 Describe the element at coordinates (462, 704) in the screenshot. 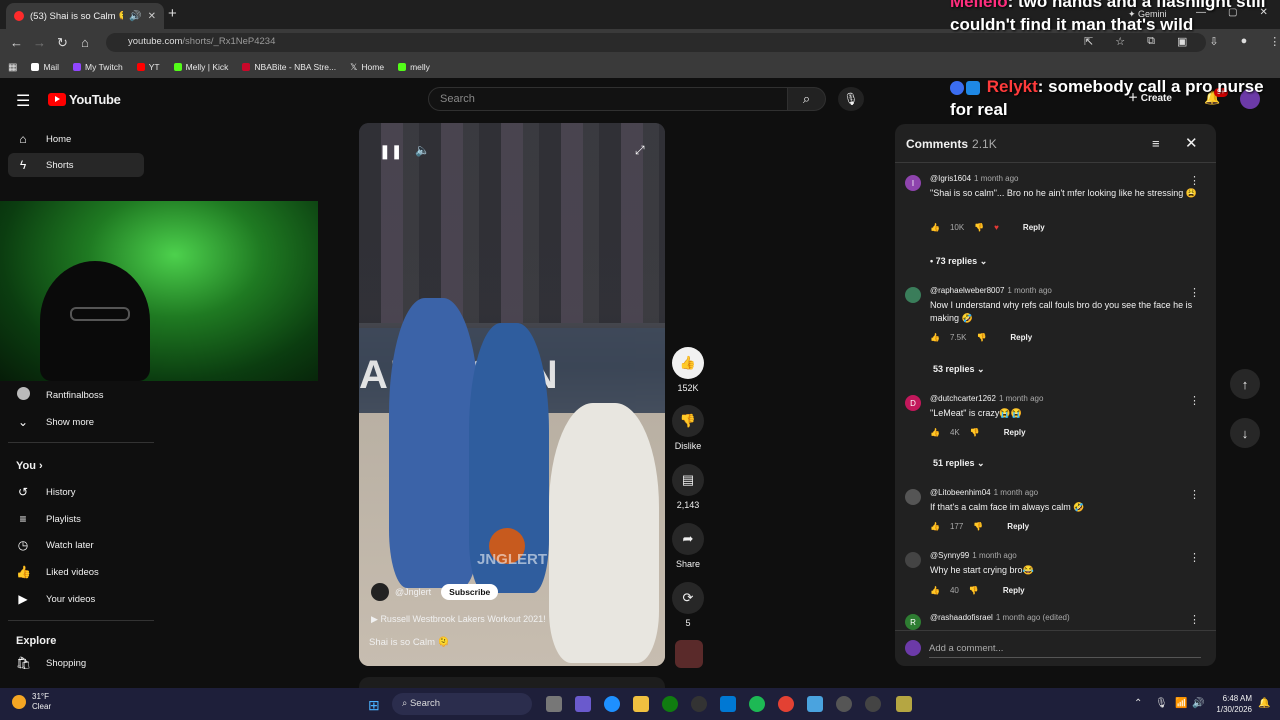

I see `taskbar-search-box: ⌕ Search` at that location.